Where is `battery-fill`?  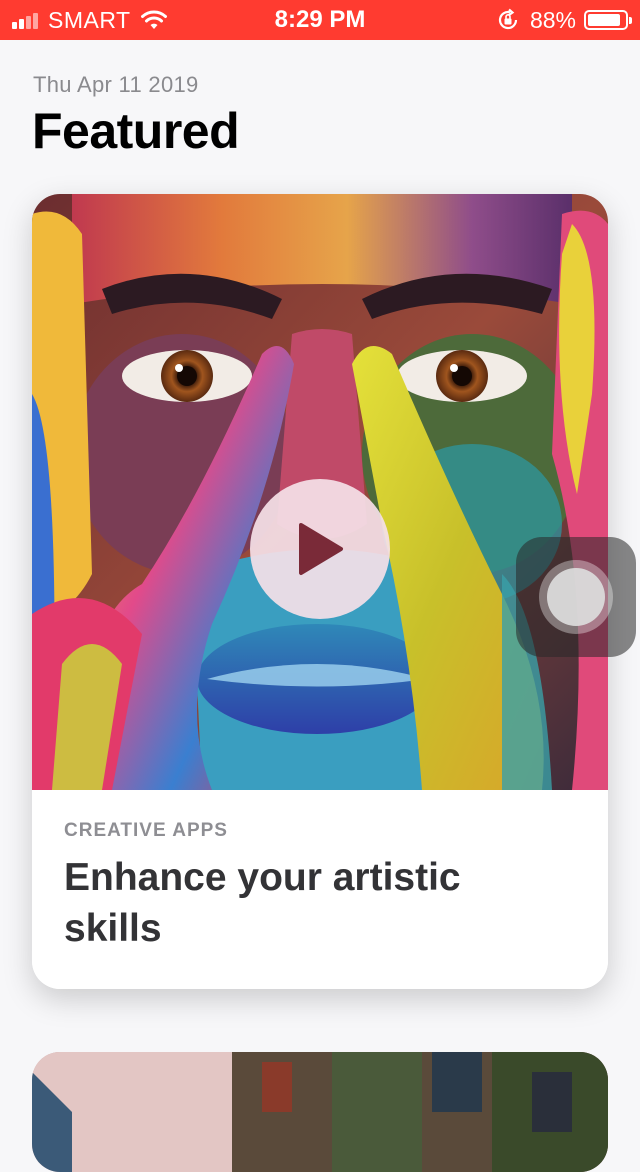
battery-fill is located at coordinates (604, 20).